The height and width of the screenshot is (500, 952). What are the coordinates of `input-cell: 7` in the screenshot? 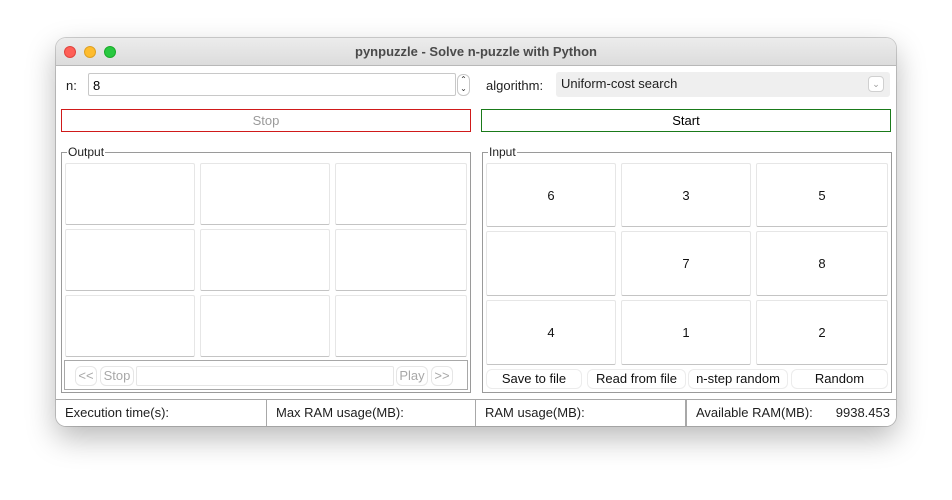 It's located at (686, 263).